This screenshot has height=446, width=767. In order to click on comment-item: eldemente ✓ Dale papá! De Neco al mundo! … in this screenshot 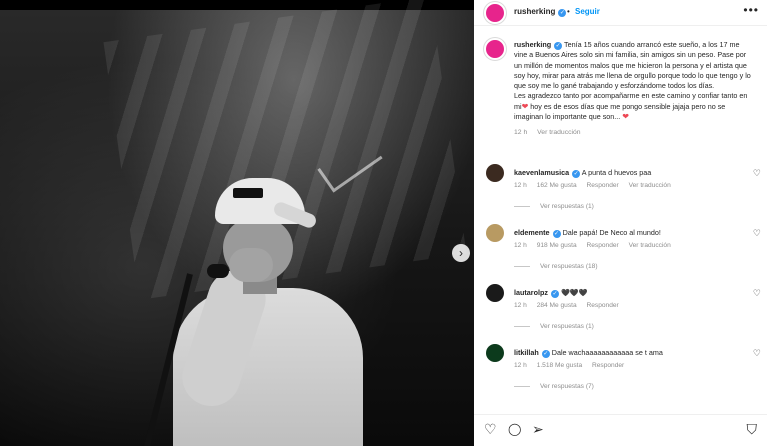, I will do `click(620, 252)`.